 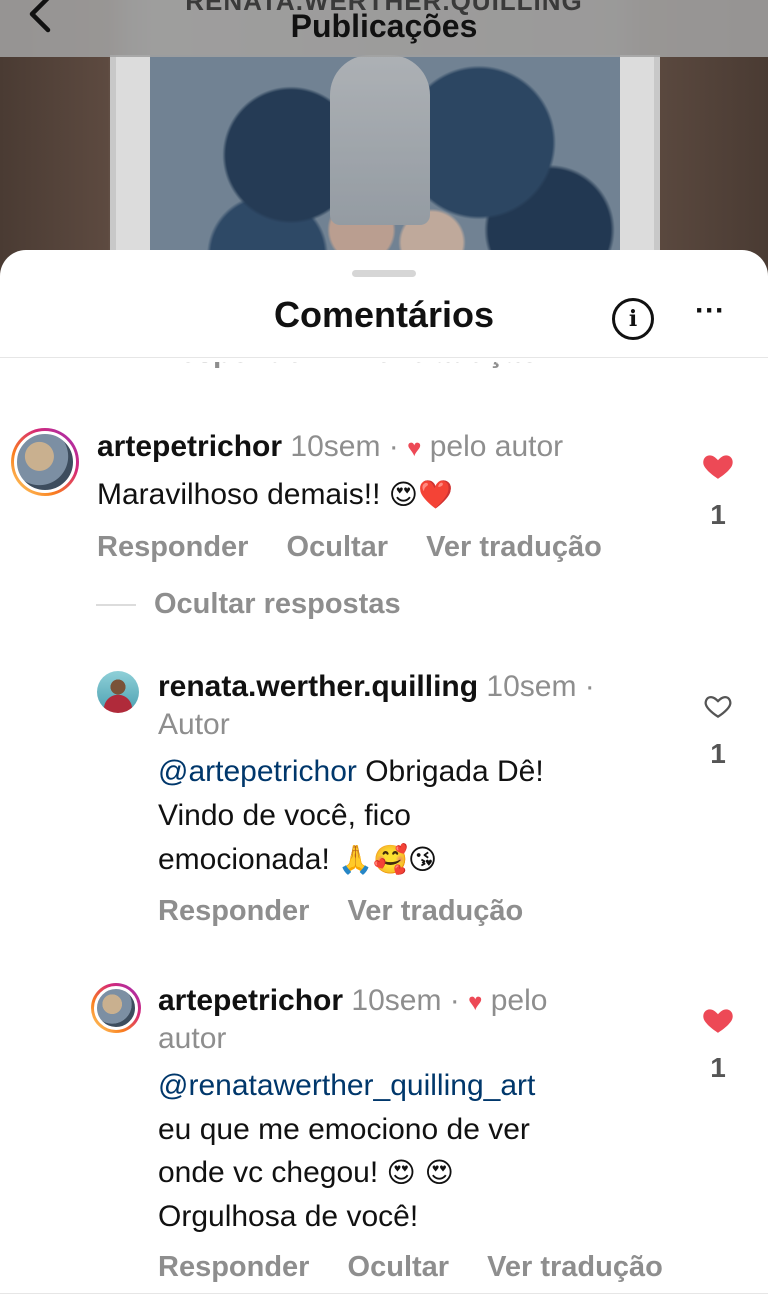 I want to click on comment-actions: Responder Ocultar Ver tradução, so click(x=364, y=547).